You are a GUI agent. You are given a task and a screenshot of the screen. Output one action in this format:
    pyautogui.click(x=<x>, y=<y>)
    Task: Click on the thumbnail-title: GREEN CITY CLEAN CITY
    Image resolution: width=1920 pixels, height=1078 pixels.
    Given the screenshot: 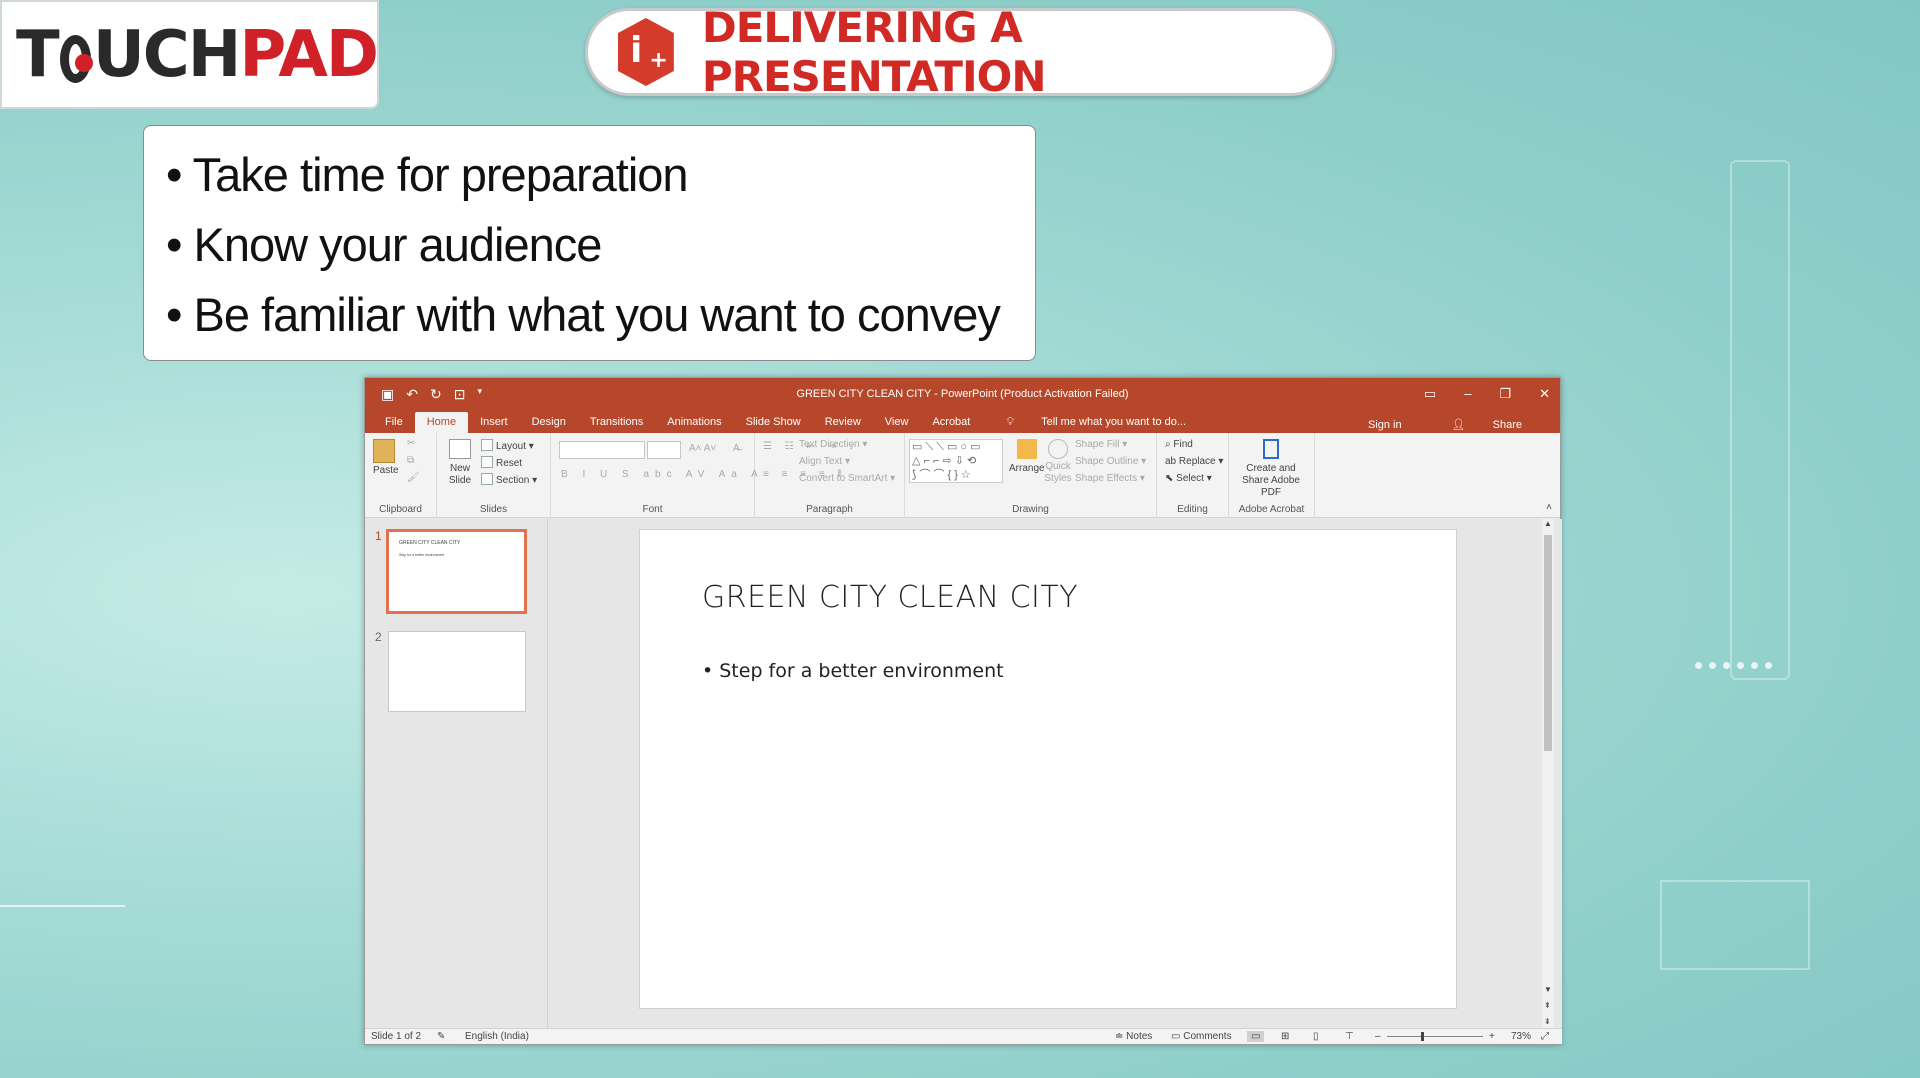 What is the action you would take?
    pyautogui.click(x=430, y=543)
    